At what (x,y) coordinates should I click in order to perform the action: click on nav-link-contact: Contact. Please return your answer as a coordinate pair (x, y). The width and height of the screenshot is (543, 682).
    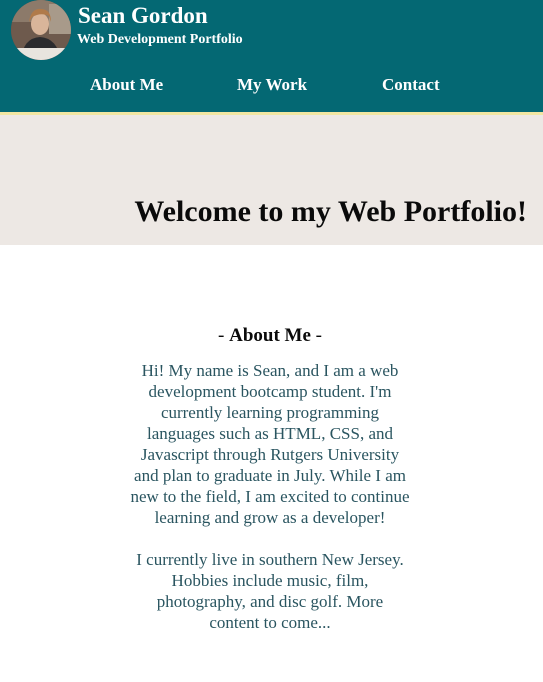
    Looking at the image, I should click on (411, 85).